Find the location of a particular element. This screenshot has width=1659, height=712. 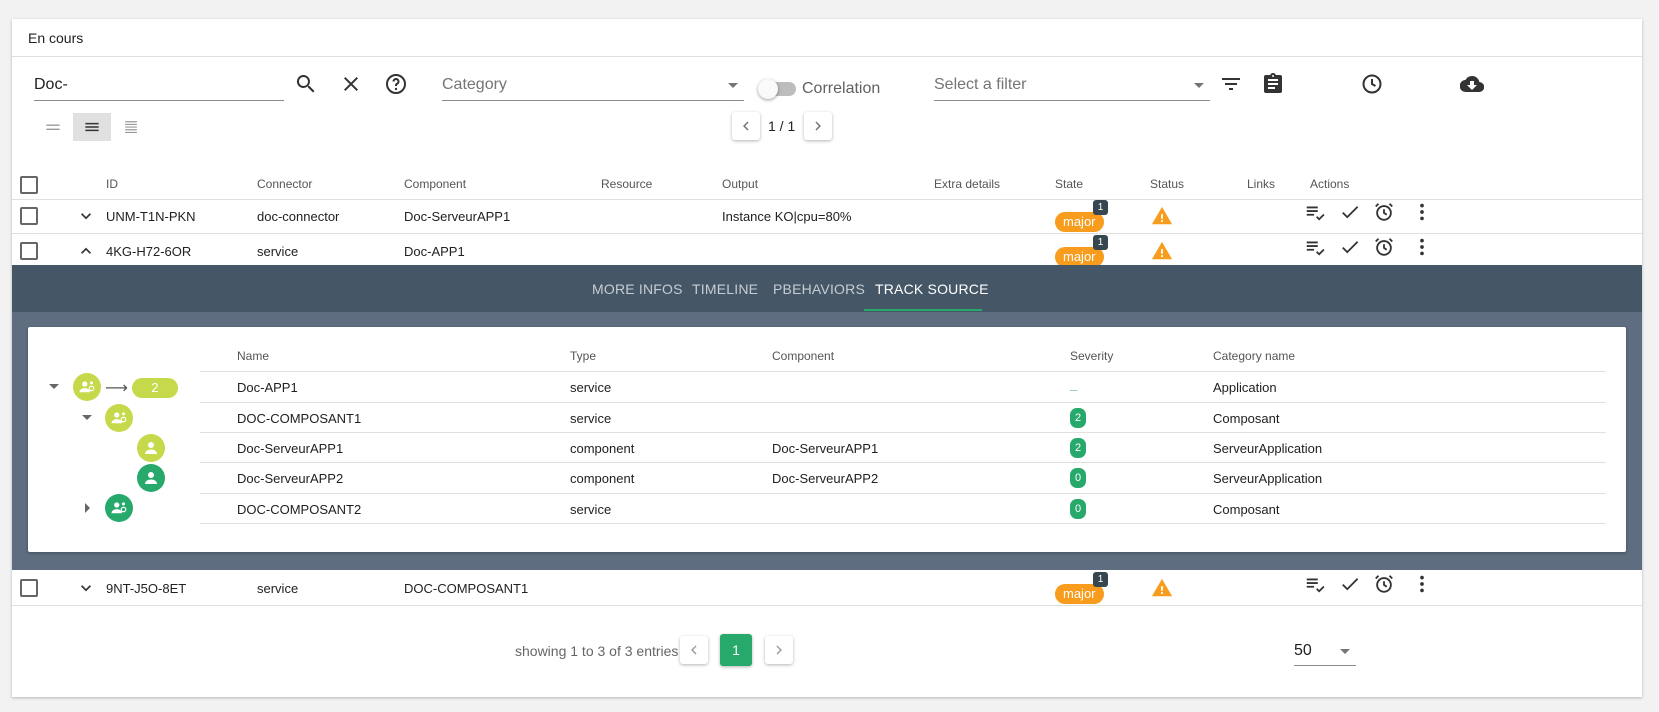

filter-select: Select a filter is located at coordinates (1072, 85).